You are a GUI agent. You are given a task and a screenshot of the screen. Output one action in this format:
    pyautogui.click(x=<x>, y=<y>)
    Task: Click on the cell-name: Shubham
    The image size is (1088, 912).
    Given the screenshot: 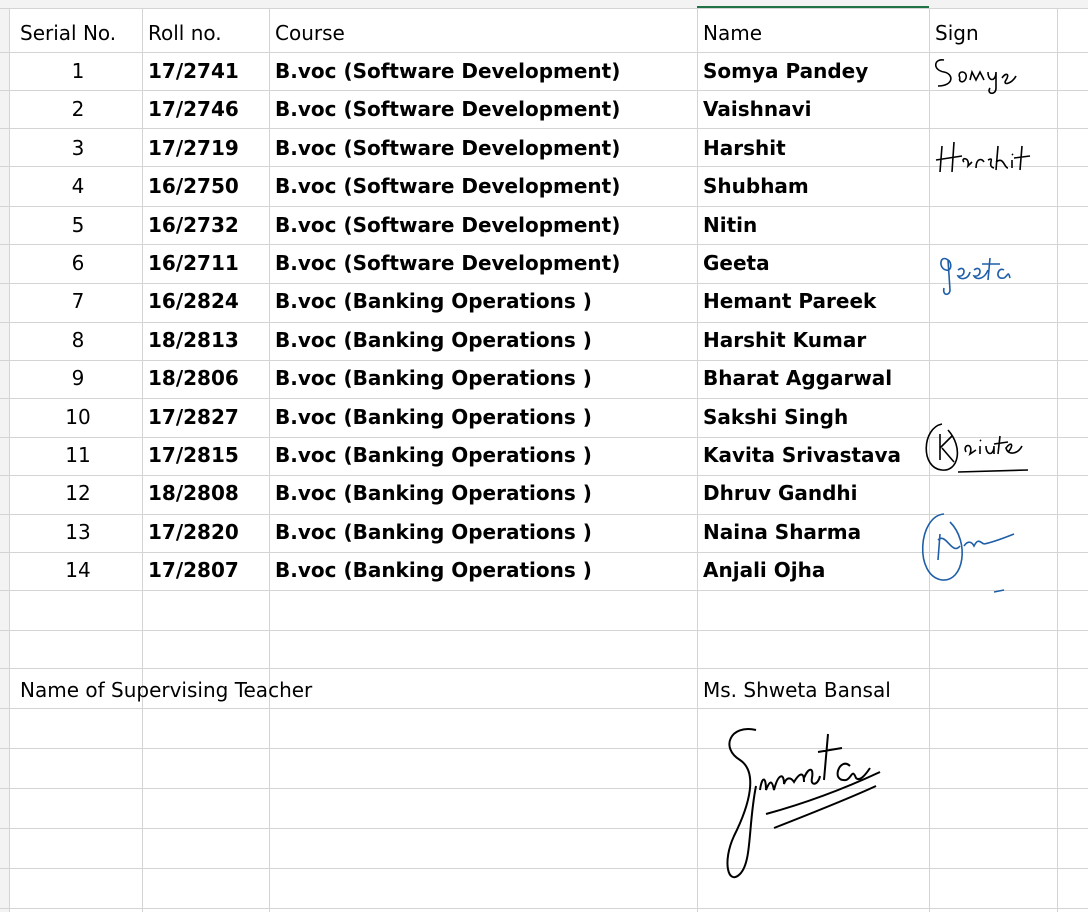 What is the action you would take?
    pyautogui.click(x=813, y=186)
    